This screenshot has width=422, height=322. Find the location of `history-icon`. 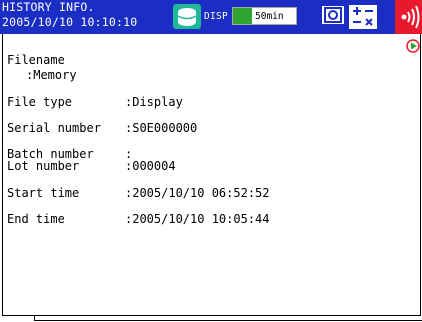

history-icon is located at coordinates (187, 16).